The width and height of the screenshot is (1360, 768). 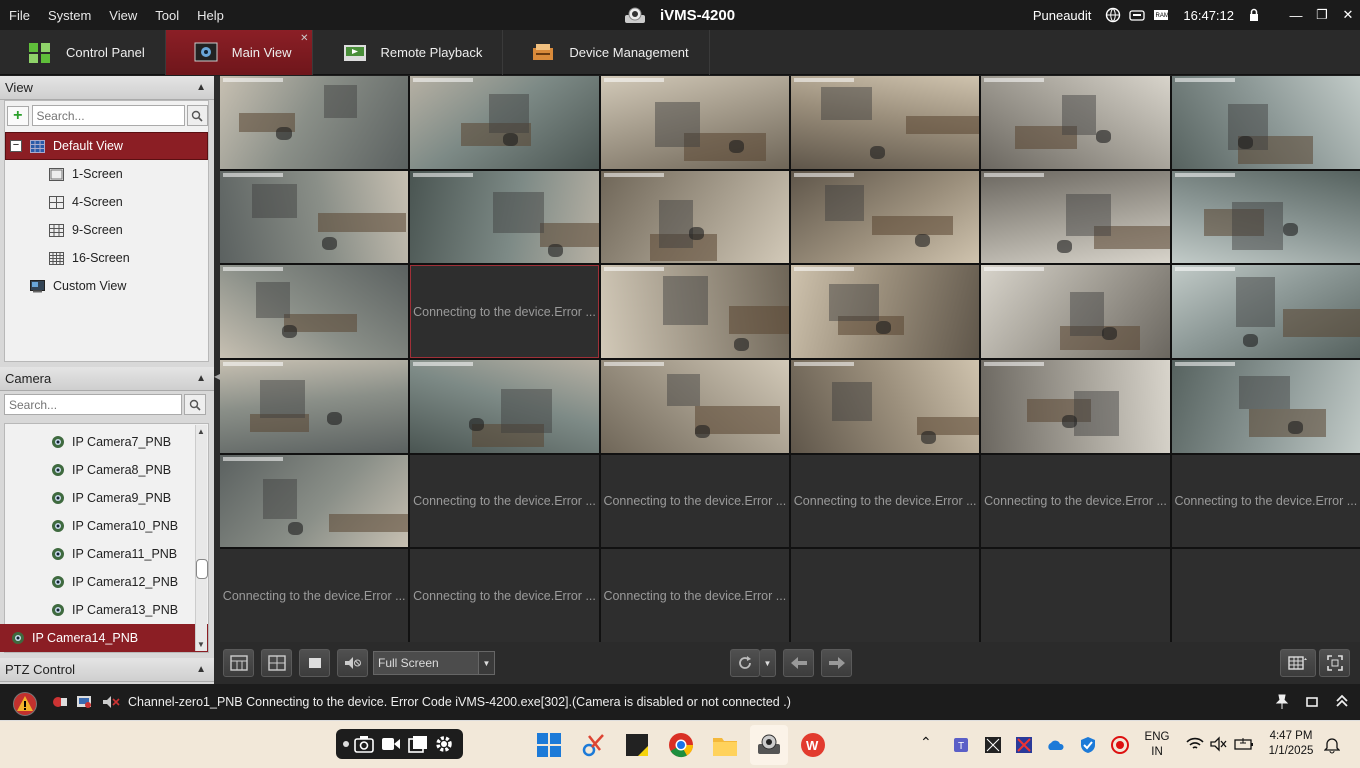 I want to click on tab-close-icon: ✕, so click(x=304, y=38).